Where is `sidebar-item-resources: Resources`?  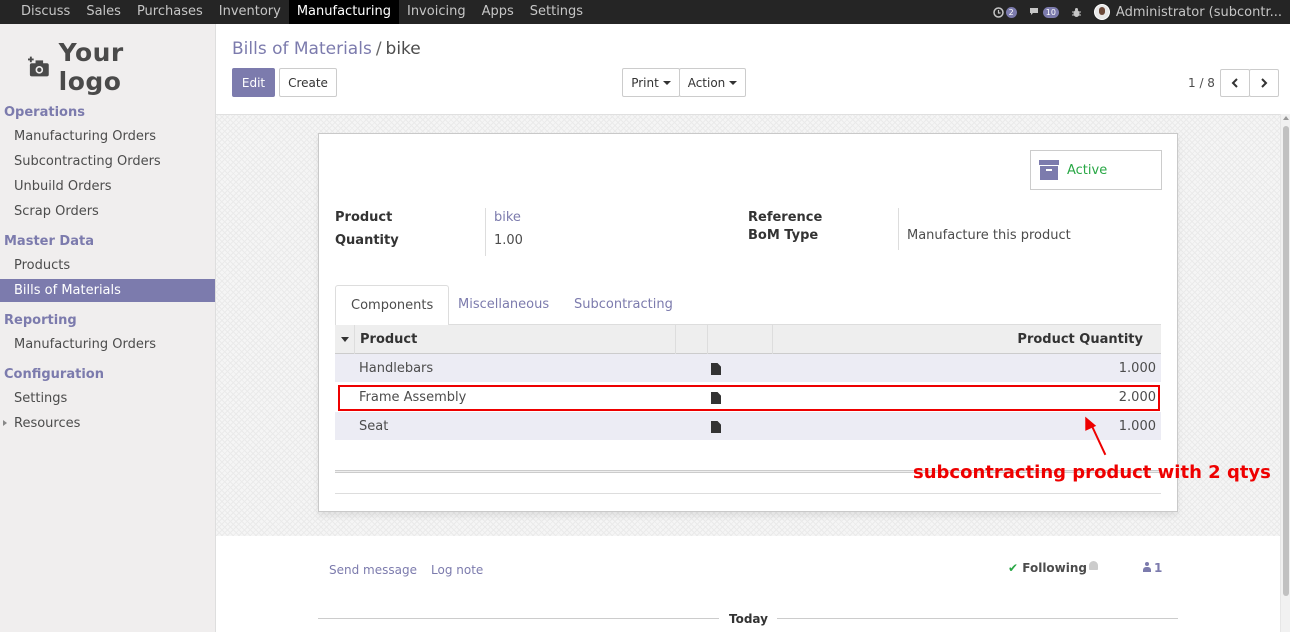 sidebar-item-resources: Resources is located at coordinates (107, 423).